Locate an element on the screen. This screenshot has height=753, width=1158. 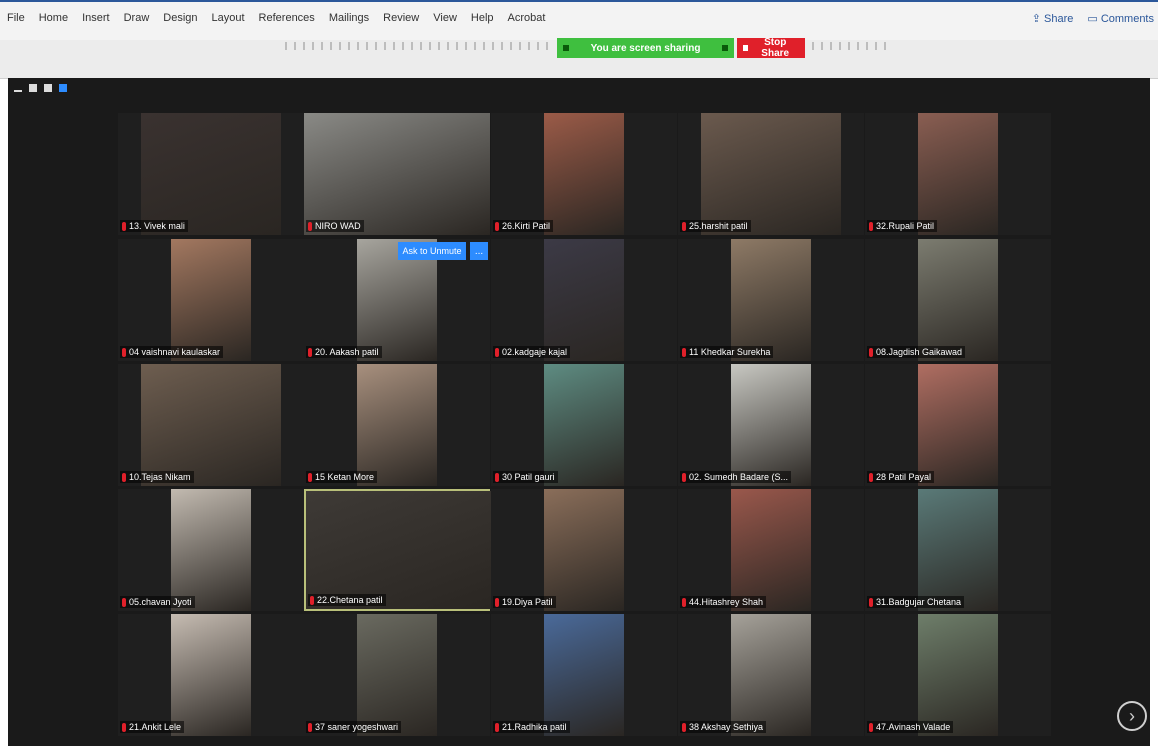
participant-tile: 04 vaishnavi kaulaskar is located at coordinates (211, 300).